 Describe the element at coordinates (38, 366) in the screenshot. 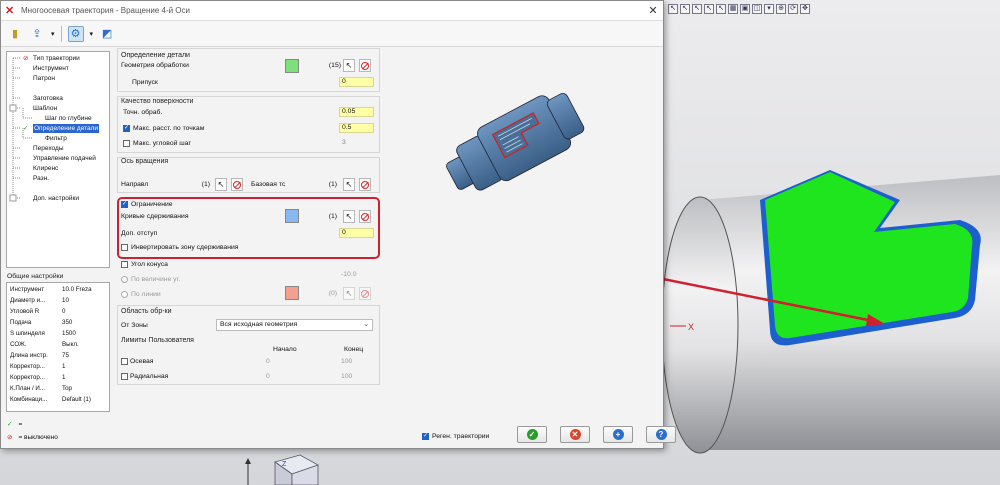

I see `table-row: Корректор... 1` at that location.